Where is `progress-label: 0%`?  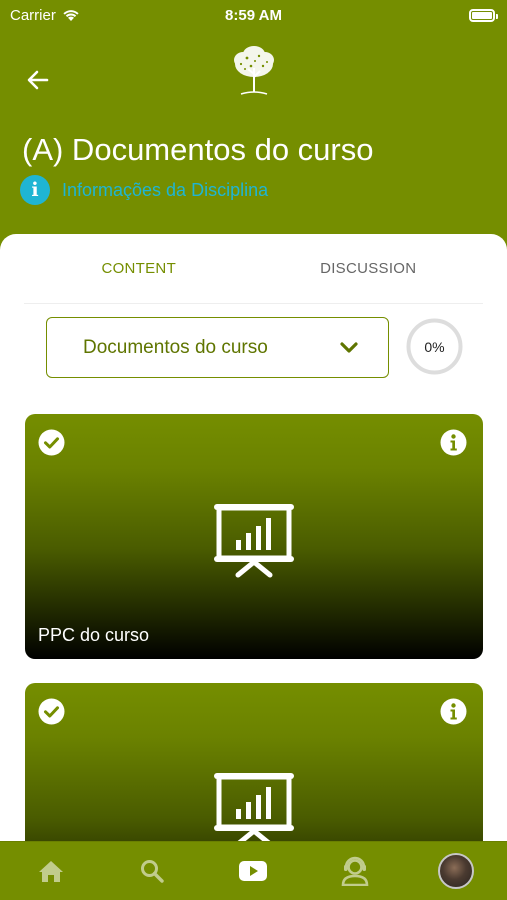
progress-label: 0% is located at coordinates (434, 346).